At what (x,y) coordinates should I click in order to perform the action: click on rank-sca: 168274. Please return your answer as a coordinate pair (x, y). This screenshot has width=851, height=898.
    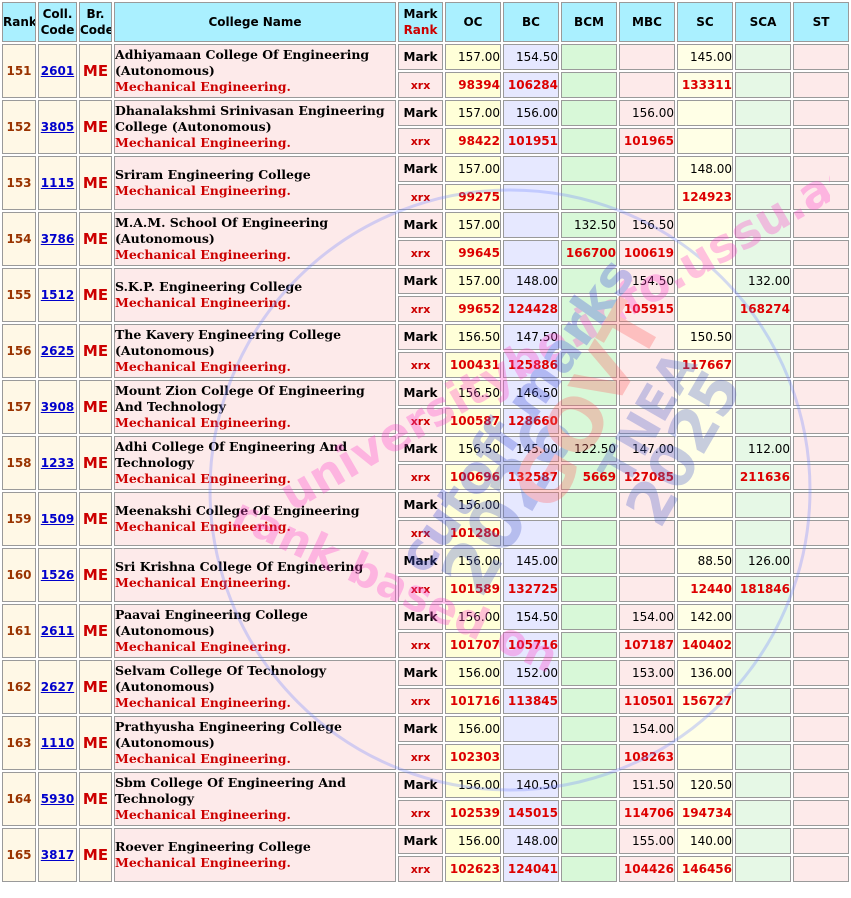
    Looking at the image, I should click on (763, 309).